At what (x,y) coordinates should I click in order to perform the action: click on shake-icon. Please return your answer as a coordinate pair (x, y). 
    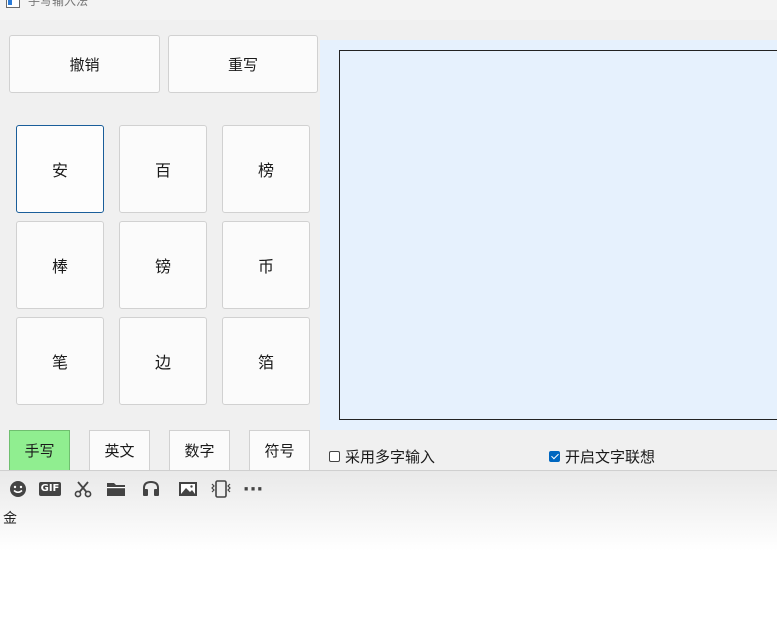
    Looking at the image, I should click on (221, 489).